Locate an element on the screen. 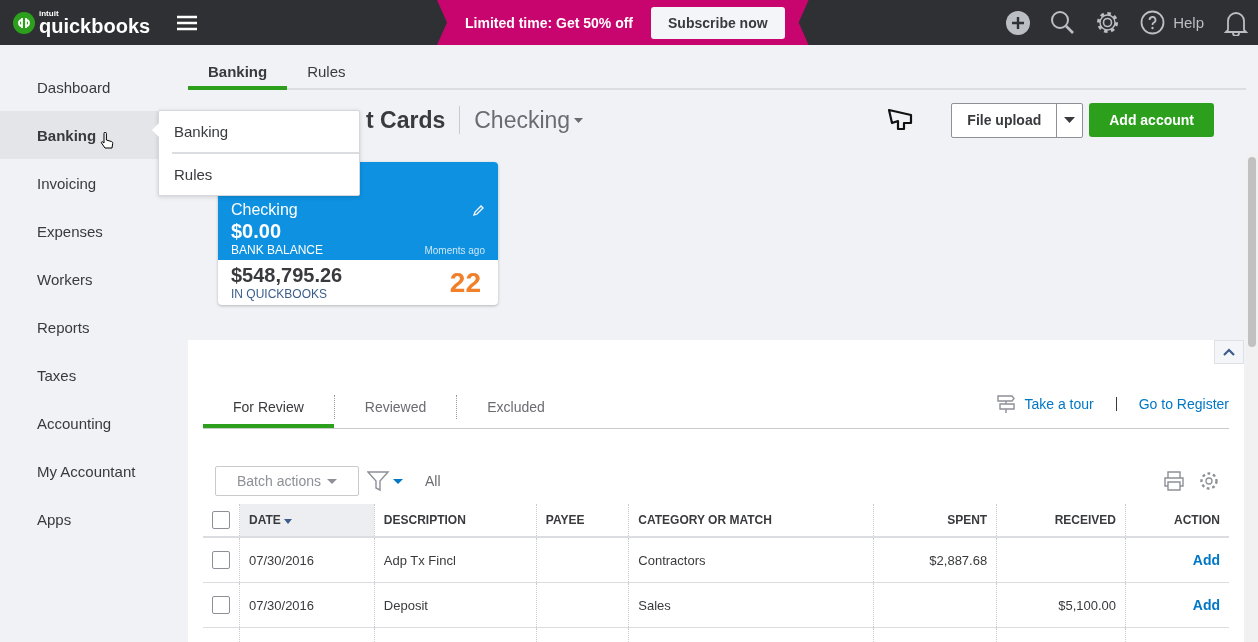  filter-icon is located at coordinates (385, 481).